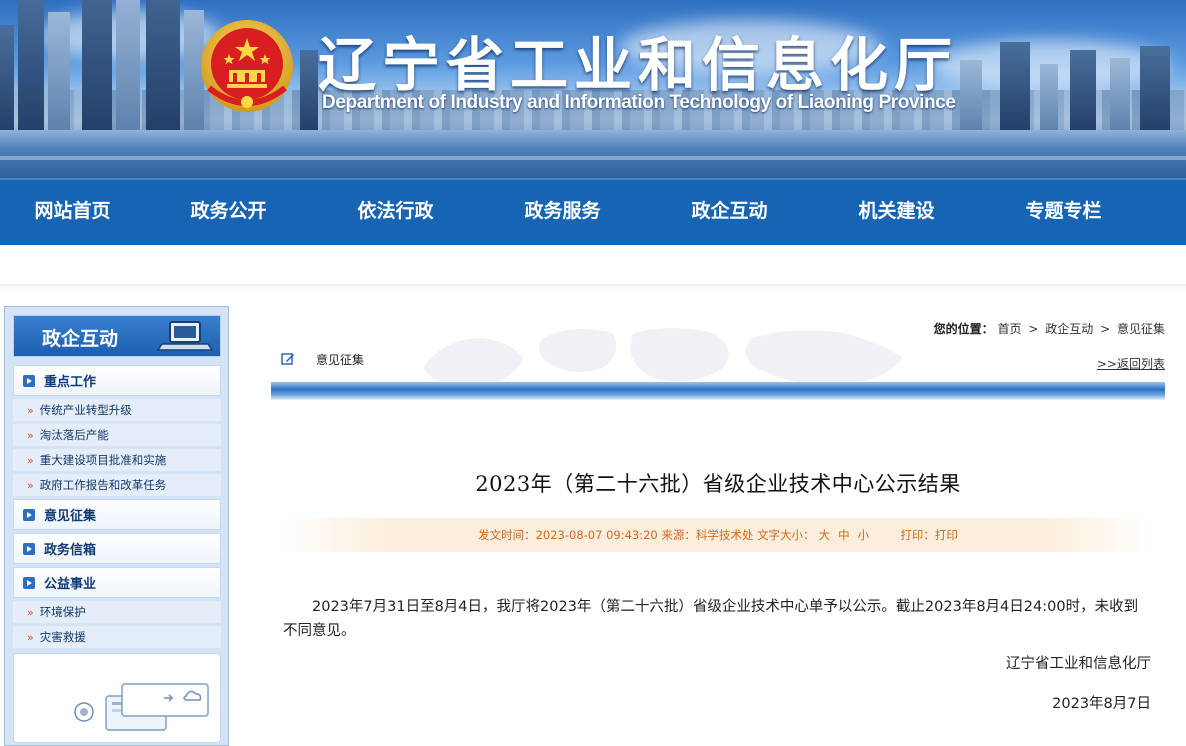  Describe the element at coordinates (340, 360) in the screenshot. I see `section-title: 意见征集` at that location.